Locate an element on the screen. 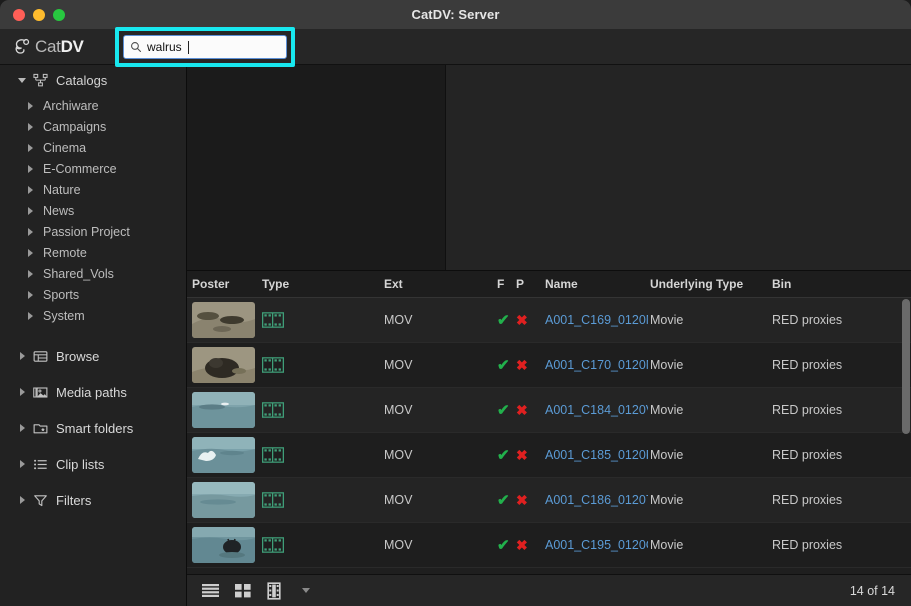 Image resolution: width=911 pixels, height=606 pixels. thumbnail-splash-in-water is located at coordinates (223, 455).